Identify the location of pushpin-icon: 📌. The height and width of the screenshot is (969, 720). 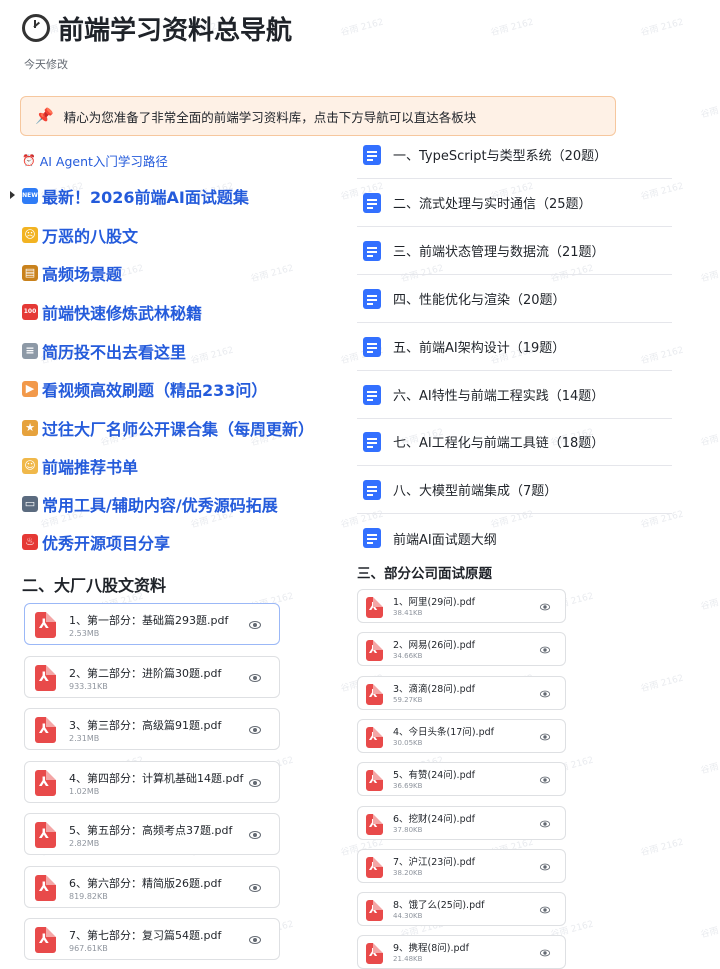
(44, 116).